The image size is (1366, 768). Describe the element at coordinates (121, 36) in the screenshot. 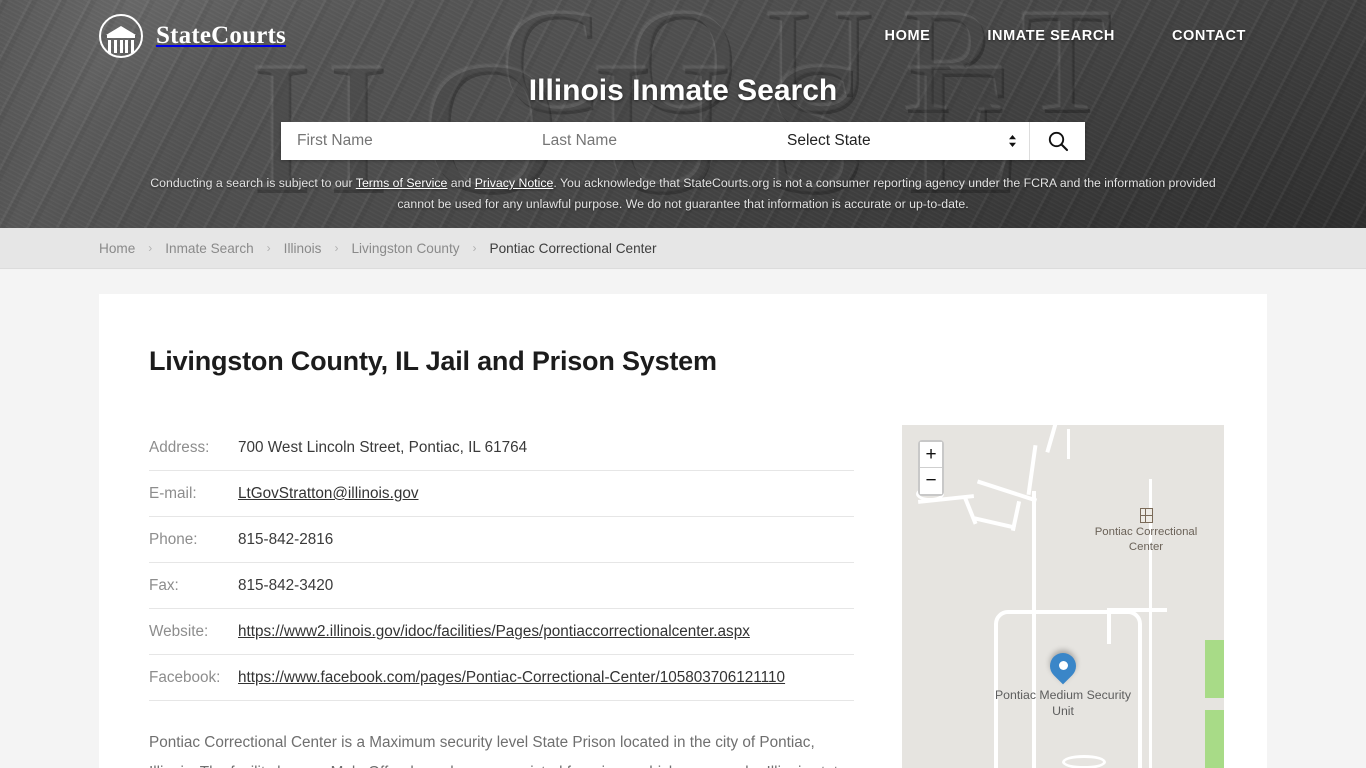

I see `courthouse-icon` at that location.